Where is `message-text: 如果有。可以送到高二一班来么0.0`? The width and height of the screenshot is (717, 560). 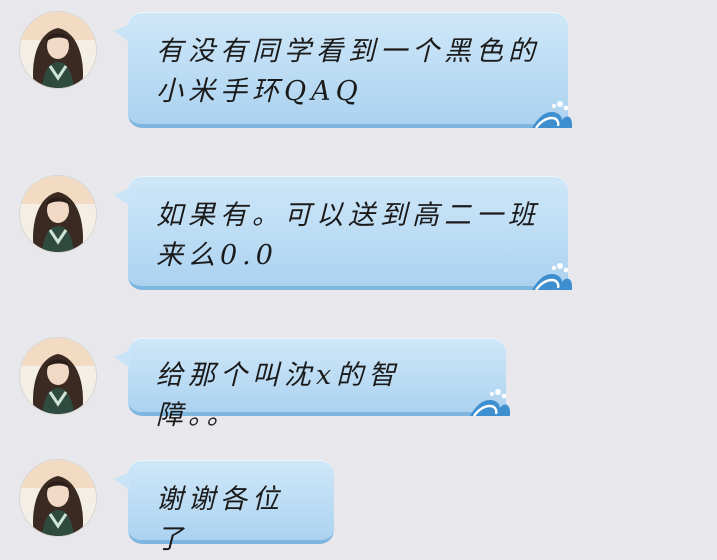 message-text: 如果有。可以送到高二一班来么0.0 is located at coordinates (348, 235).